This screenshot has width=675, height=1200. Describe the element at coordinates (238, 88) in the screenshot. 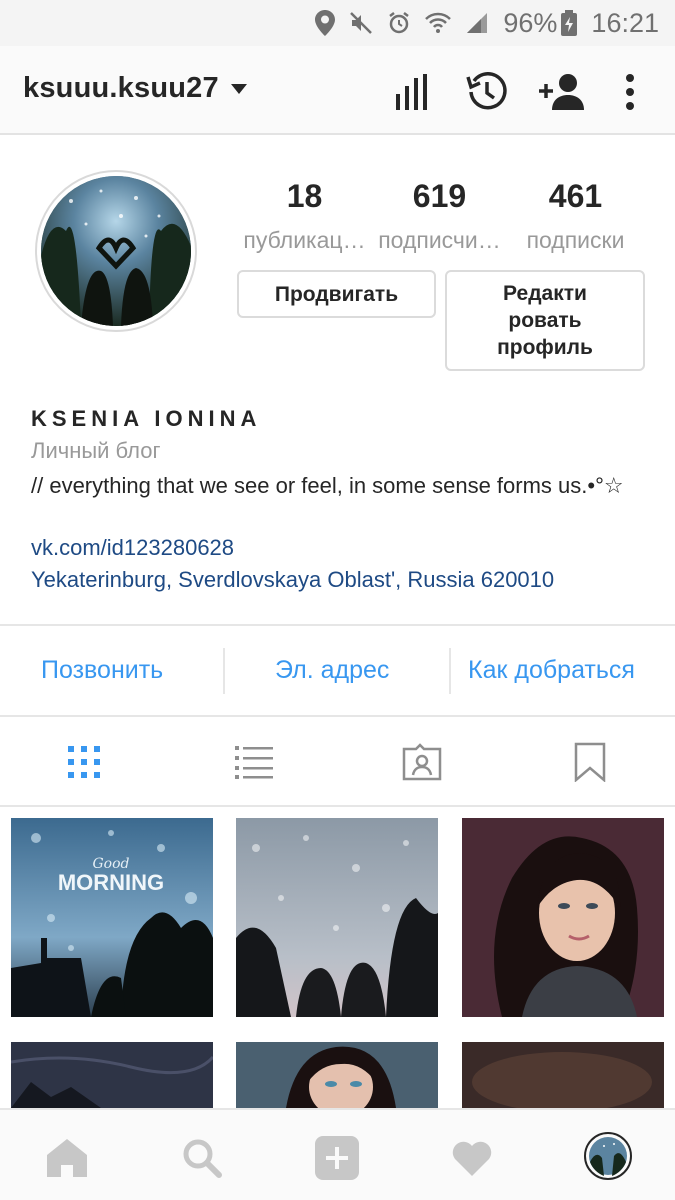

I see `chevron-down-icon` at that location.